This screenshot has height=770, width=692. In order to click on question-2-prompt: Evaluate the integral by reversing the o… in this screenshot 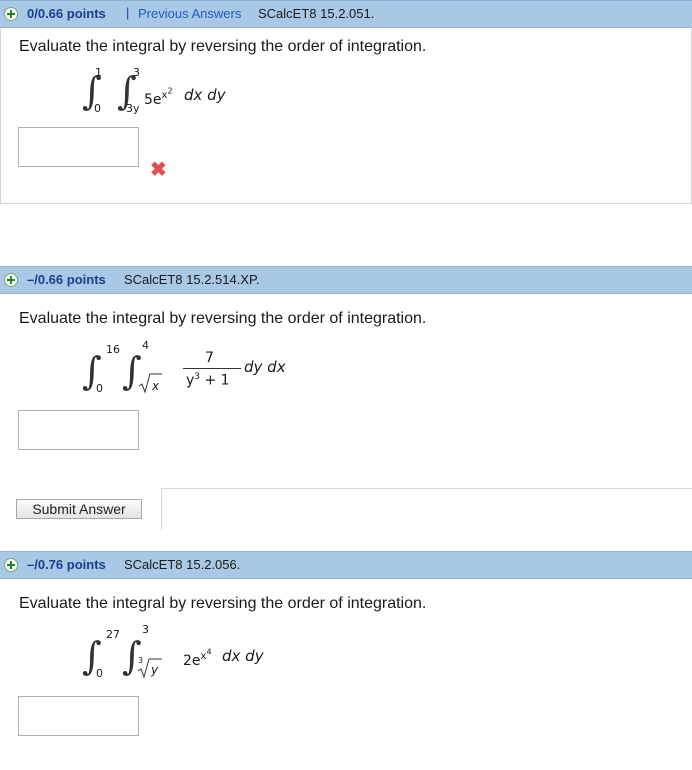, I will do `click(223, 318)`.